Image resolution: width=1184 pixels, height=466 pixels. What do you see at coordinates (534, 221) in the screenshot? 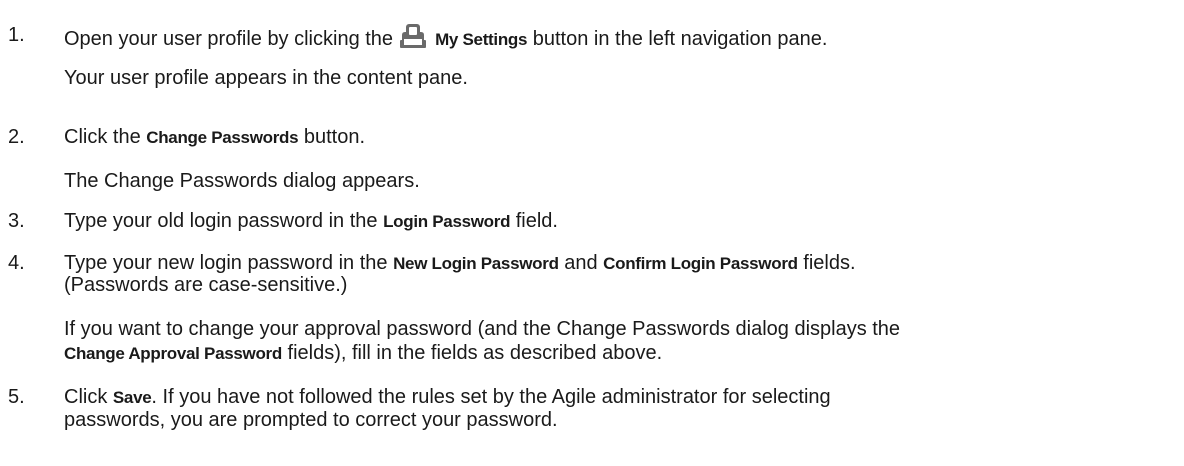
I see `step-text: field.` at bounding box center [534, 221].